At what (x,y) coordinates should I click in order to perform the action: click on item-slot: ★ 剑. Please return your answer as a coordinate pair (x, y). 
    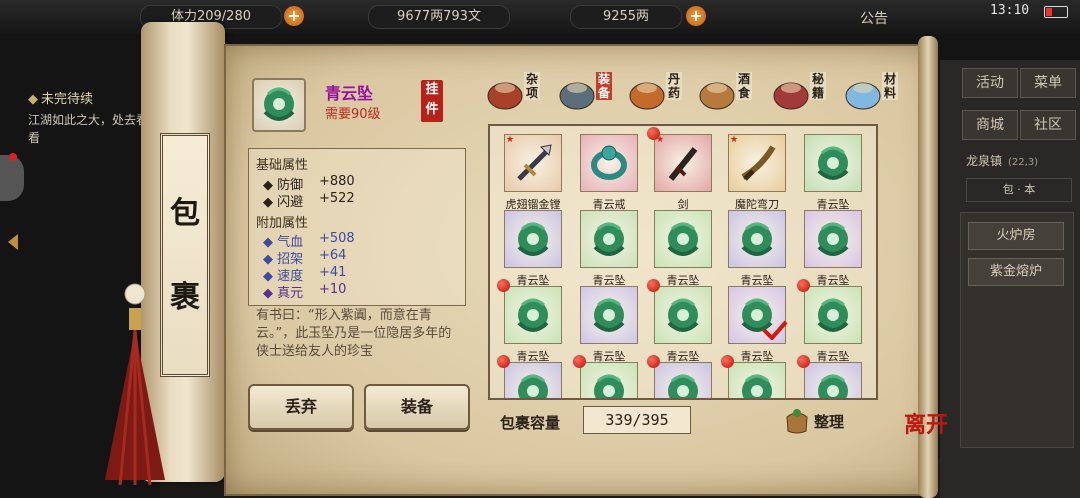
    Looking at the image, I should click on (679, 169).